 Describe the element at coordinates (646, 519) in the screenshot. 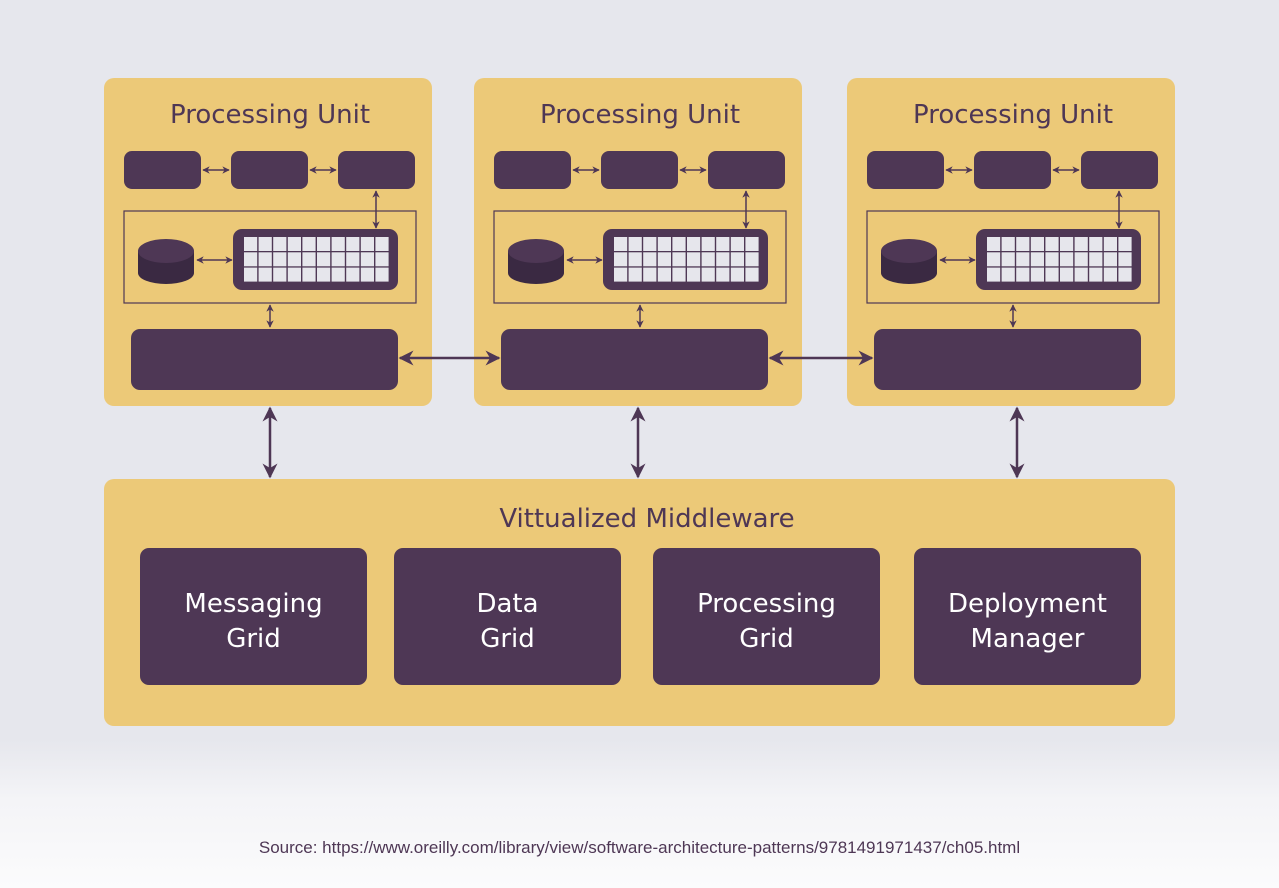

I see `middleware-title: Vittualized Middleware` at that location.